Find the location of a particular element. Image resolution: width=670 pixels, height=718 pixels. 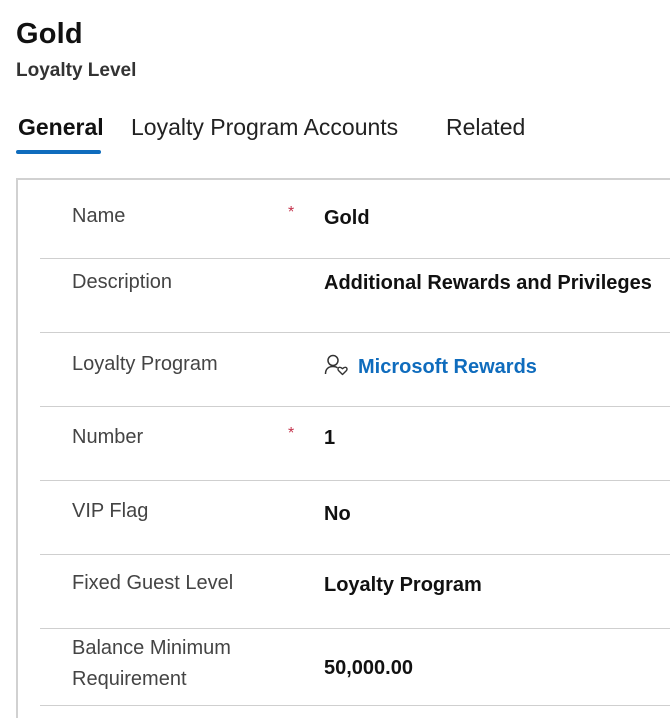

field-row-number: Number * 1 is located at coordinates (355, 444).